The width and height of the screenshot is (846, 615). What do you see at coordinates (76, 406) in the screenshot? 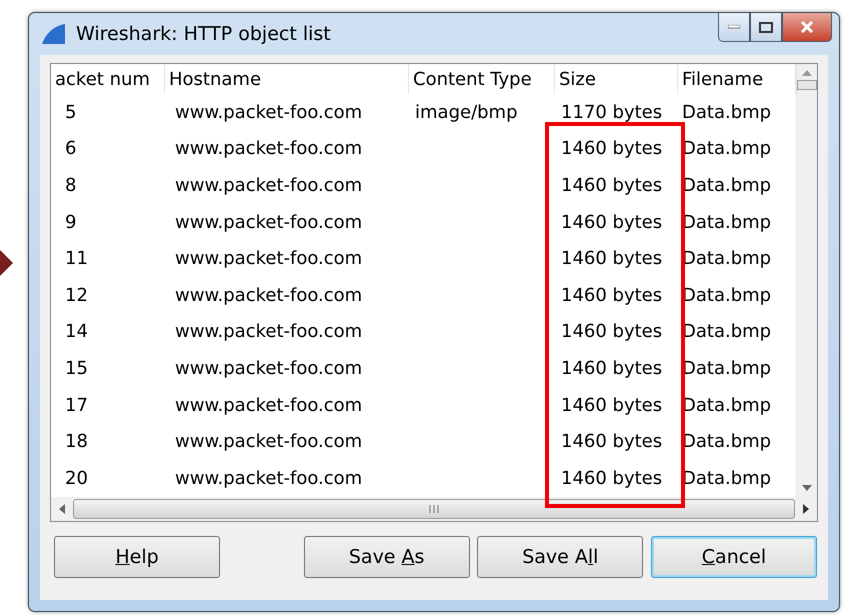
I see `table-cell-text: 17` at bounding box center [76, 406].